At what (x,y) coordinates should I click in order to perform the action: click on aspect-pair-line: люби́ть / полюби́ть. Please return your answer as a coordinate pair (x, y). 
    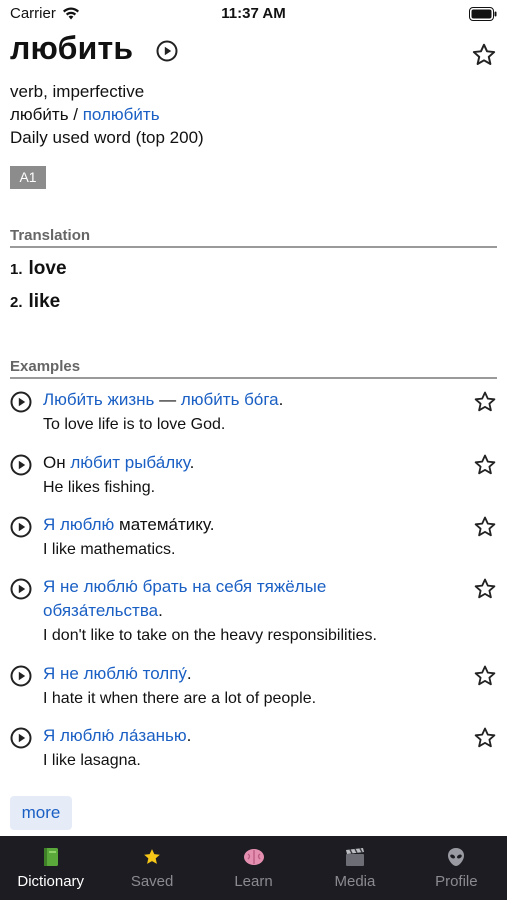
    Looking at the image, I should click on (107, 114).